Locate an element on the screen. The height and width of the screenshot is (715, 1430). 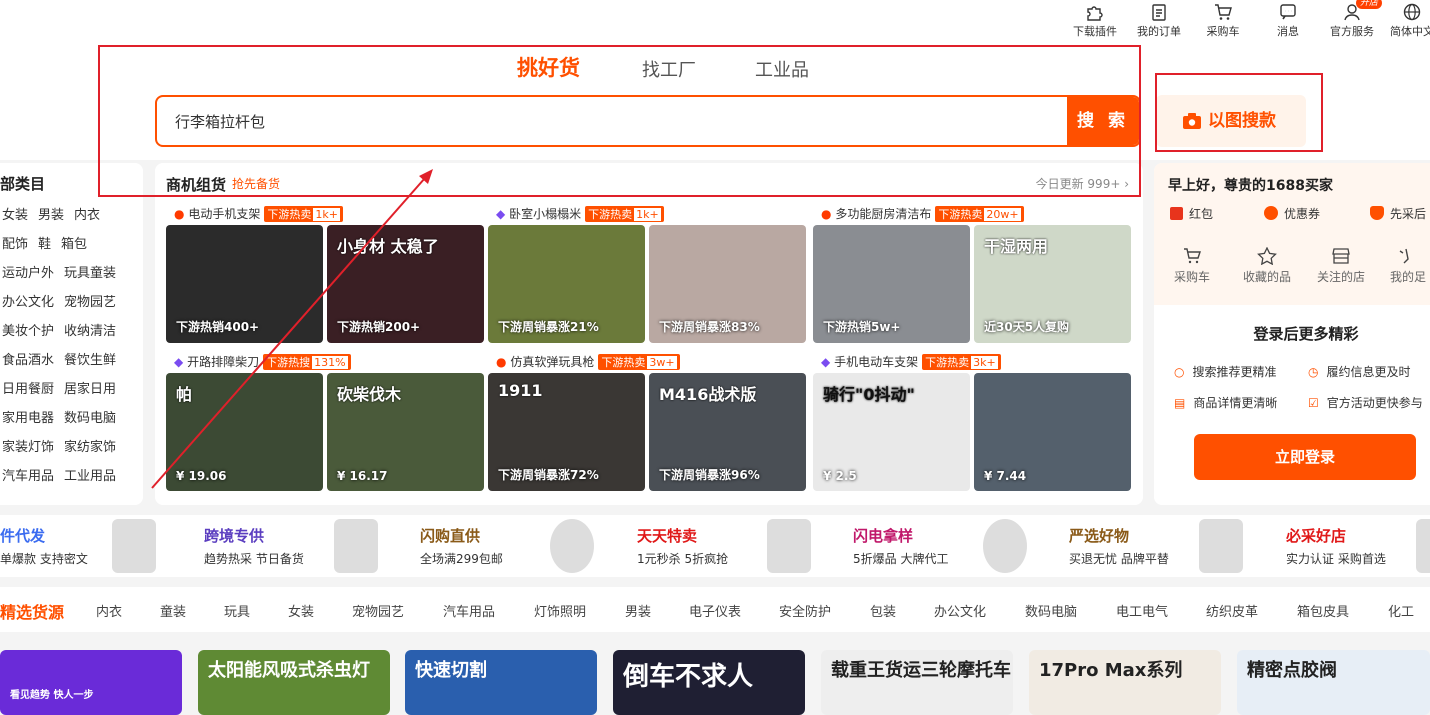
search-input is located at coordinates (612, 121).